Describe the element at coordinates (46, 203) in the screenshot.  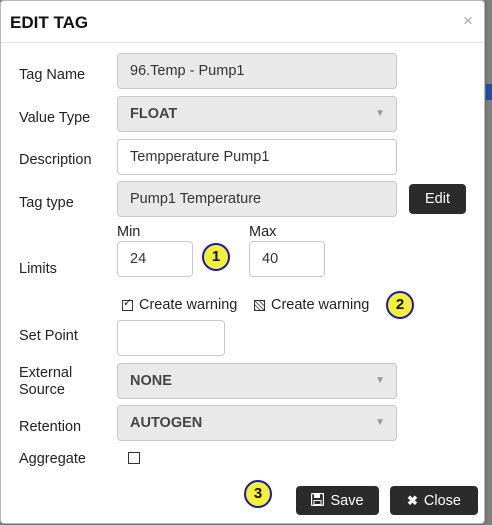
I see `tag-type-label: Tag type` at that location.